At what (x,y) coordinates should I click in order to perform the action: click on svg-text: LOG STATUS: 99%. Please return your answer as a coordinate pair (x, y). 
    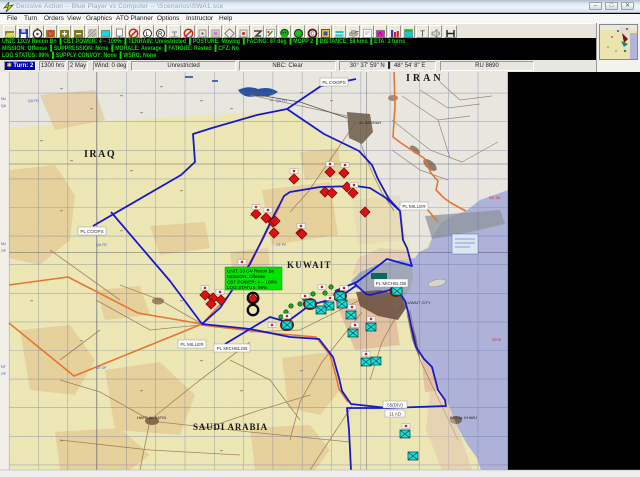
    Looking at the image, I should click on (247, 287).